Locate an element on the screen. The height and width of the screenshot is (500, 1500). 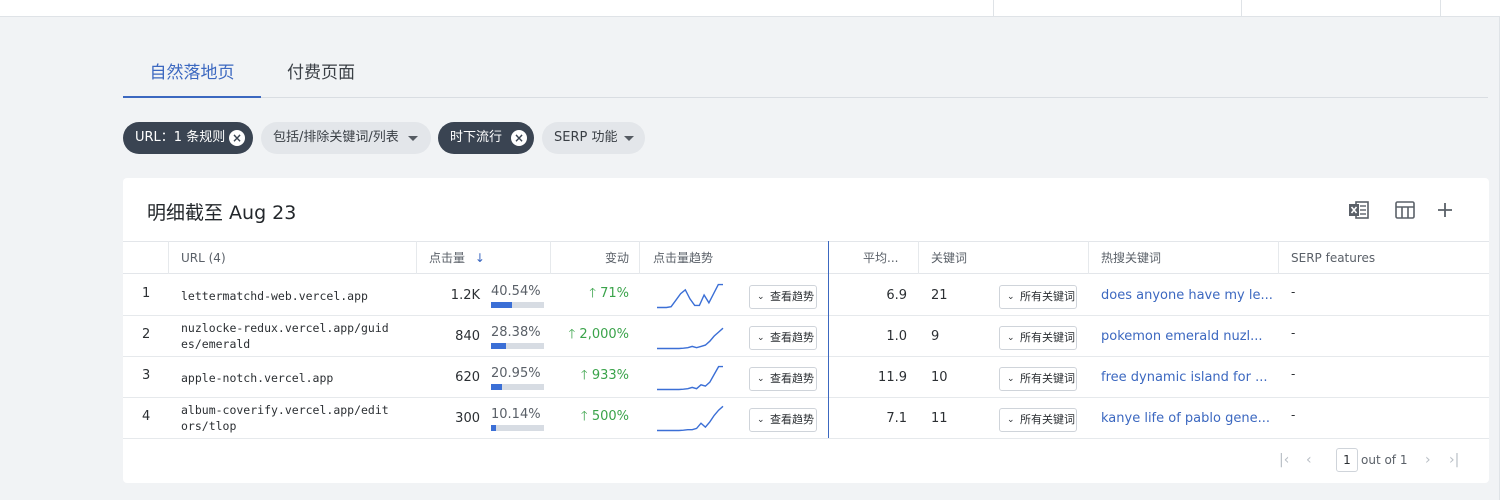
url-text-line: lettermatchd-web.vercel.app is located at coordinates (274, 296).